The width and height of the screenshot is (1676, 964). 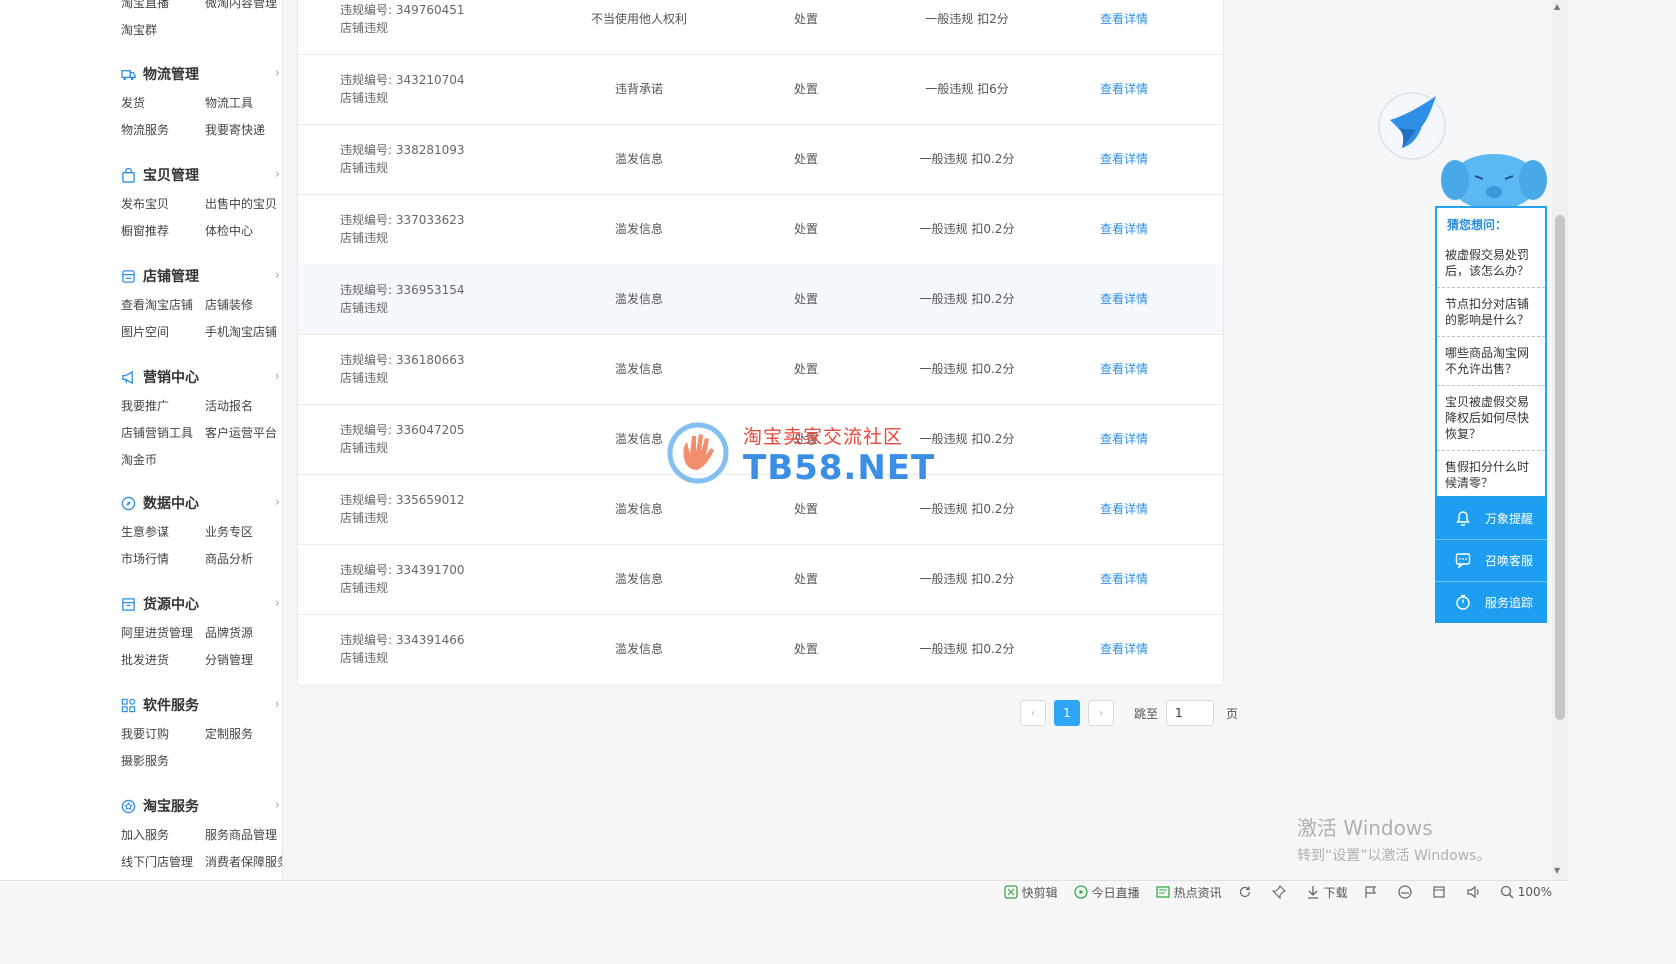 I want to click on status-bar-item: 今日直播, so click(x=1106, y=892).